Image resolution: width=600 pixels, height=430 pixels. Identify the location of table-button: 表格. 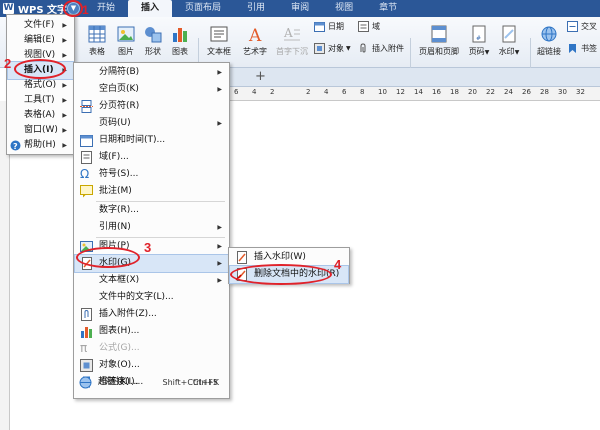
(97, 41).